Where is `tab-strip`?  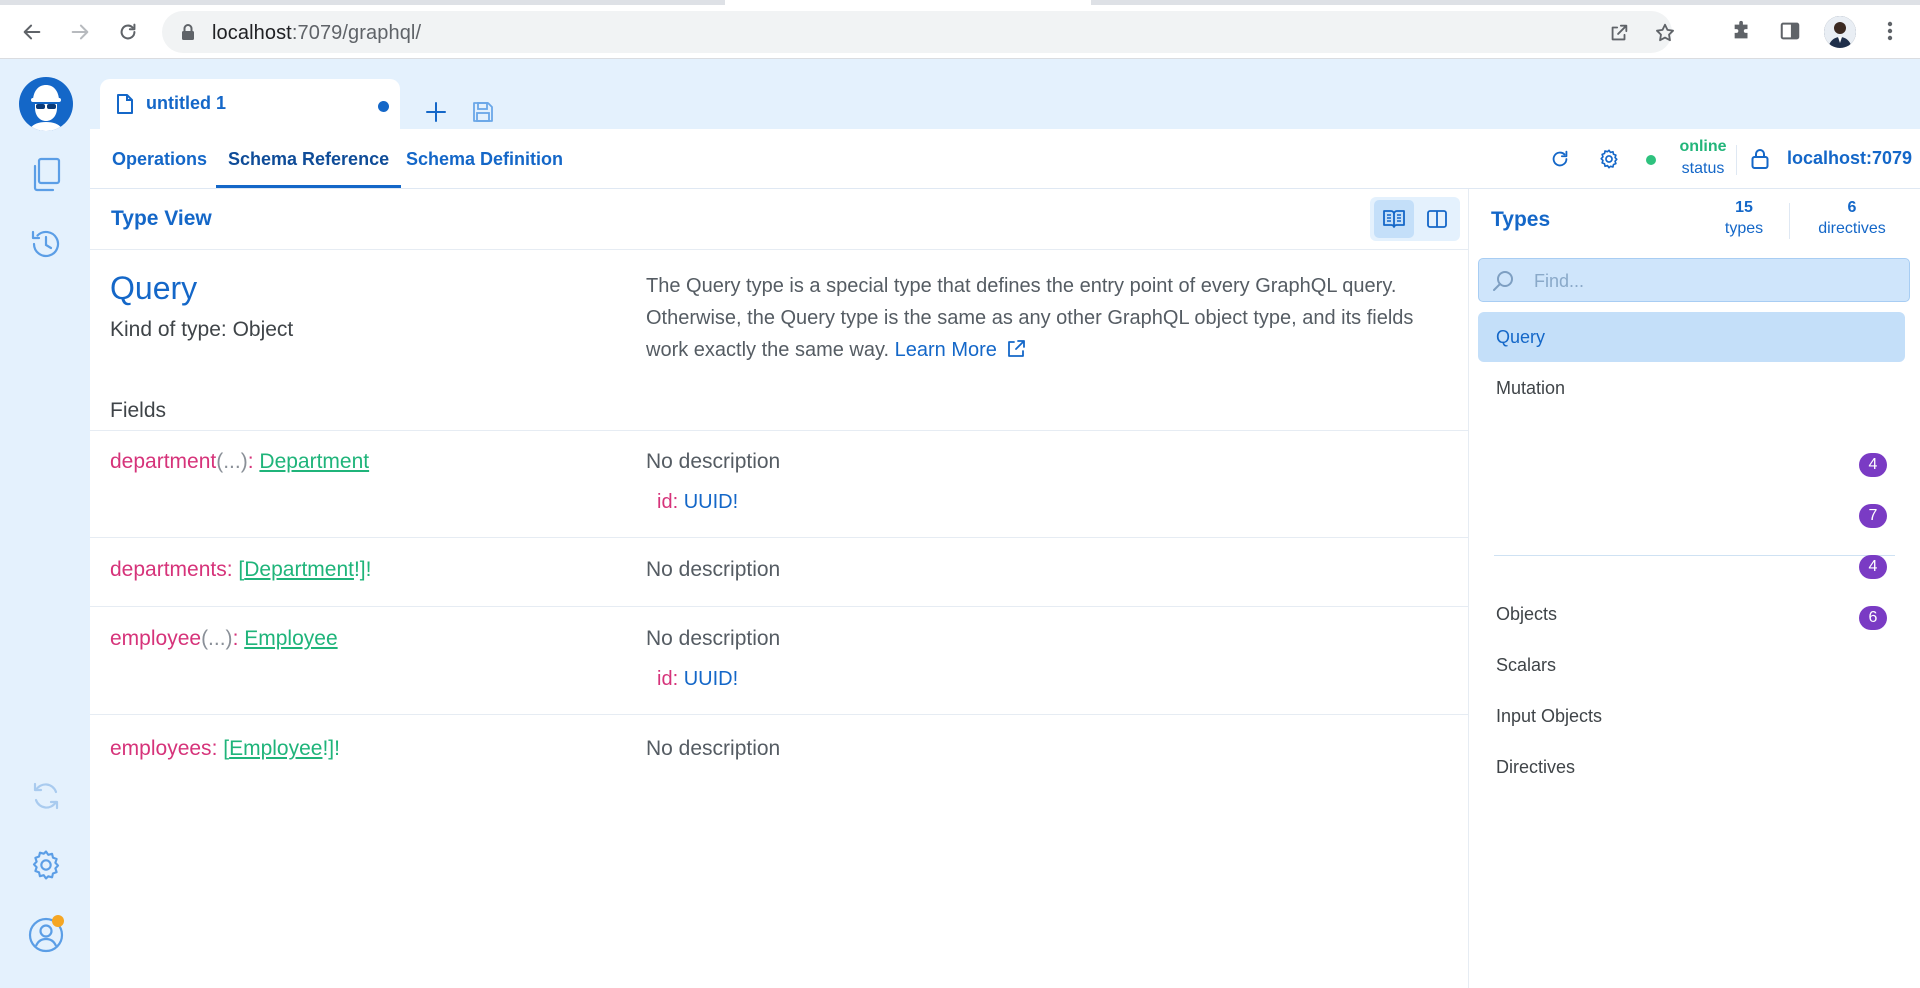
tab-strip is located at coordinates (960, 2).